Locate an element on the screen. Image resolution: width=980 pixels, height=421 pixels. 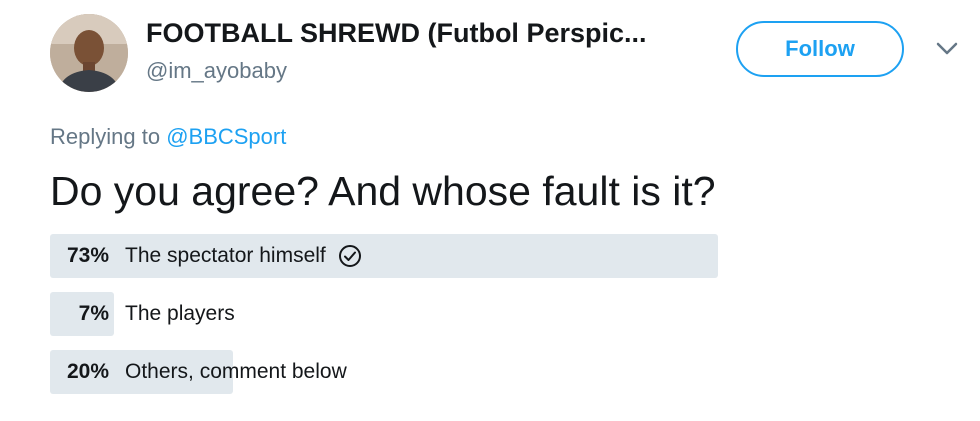
poll-label-wrap: Others, comment below is located at coordinates (236, 372).